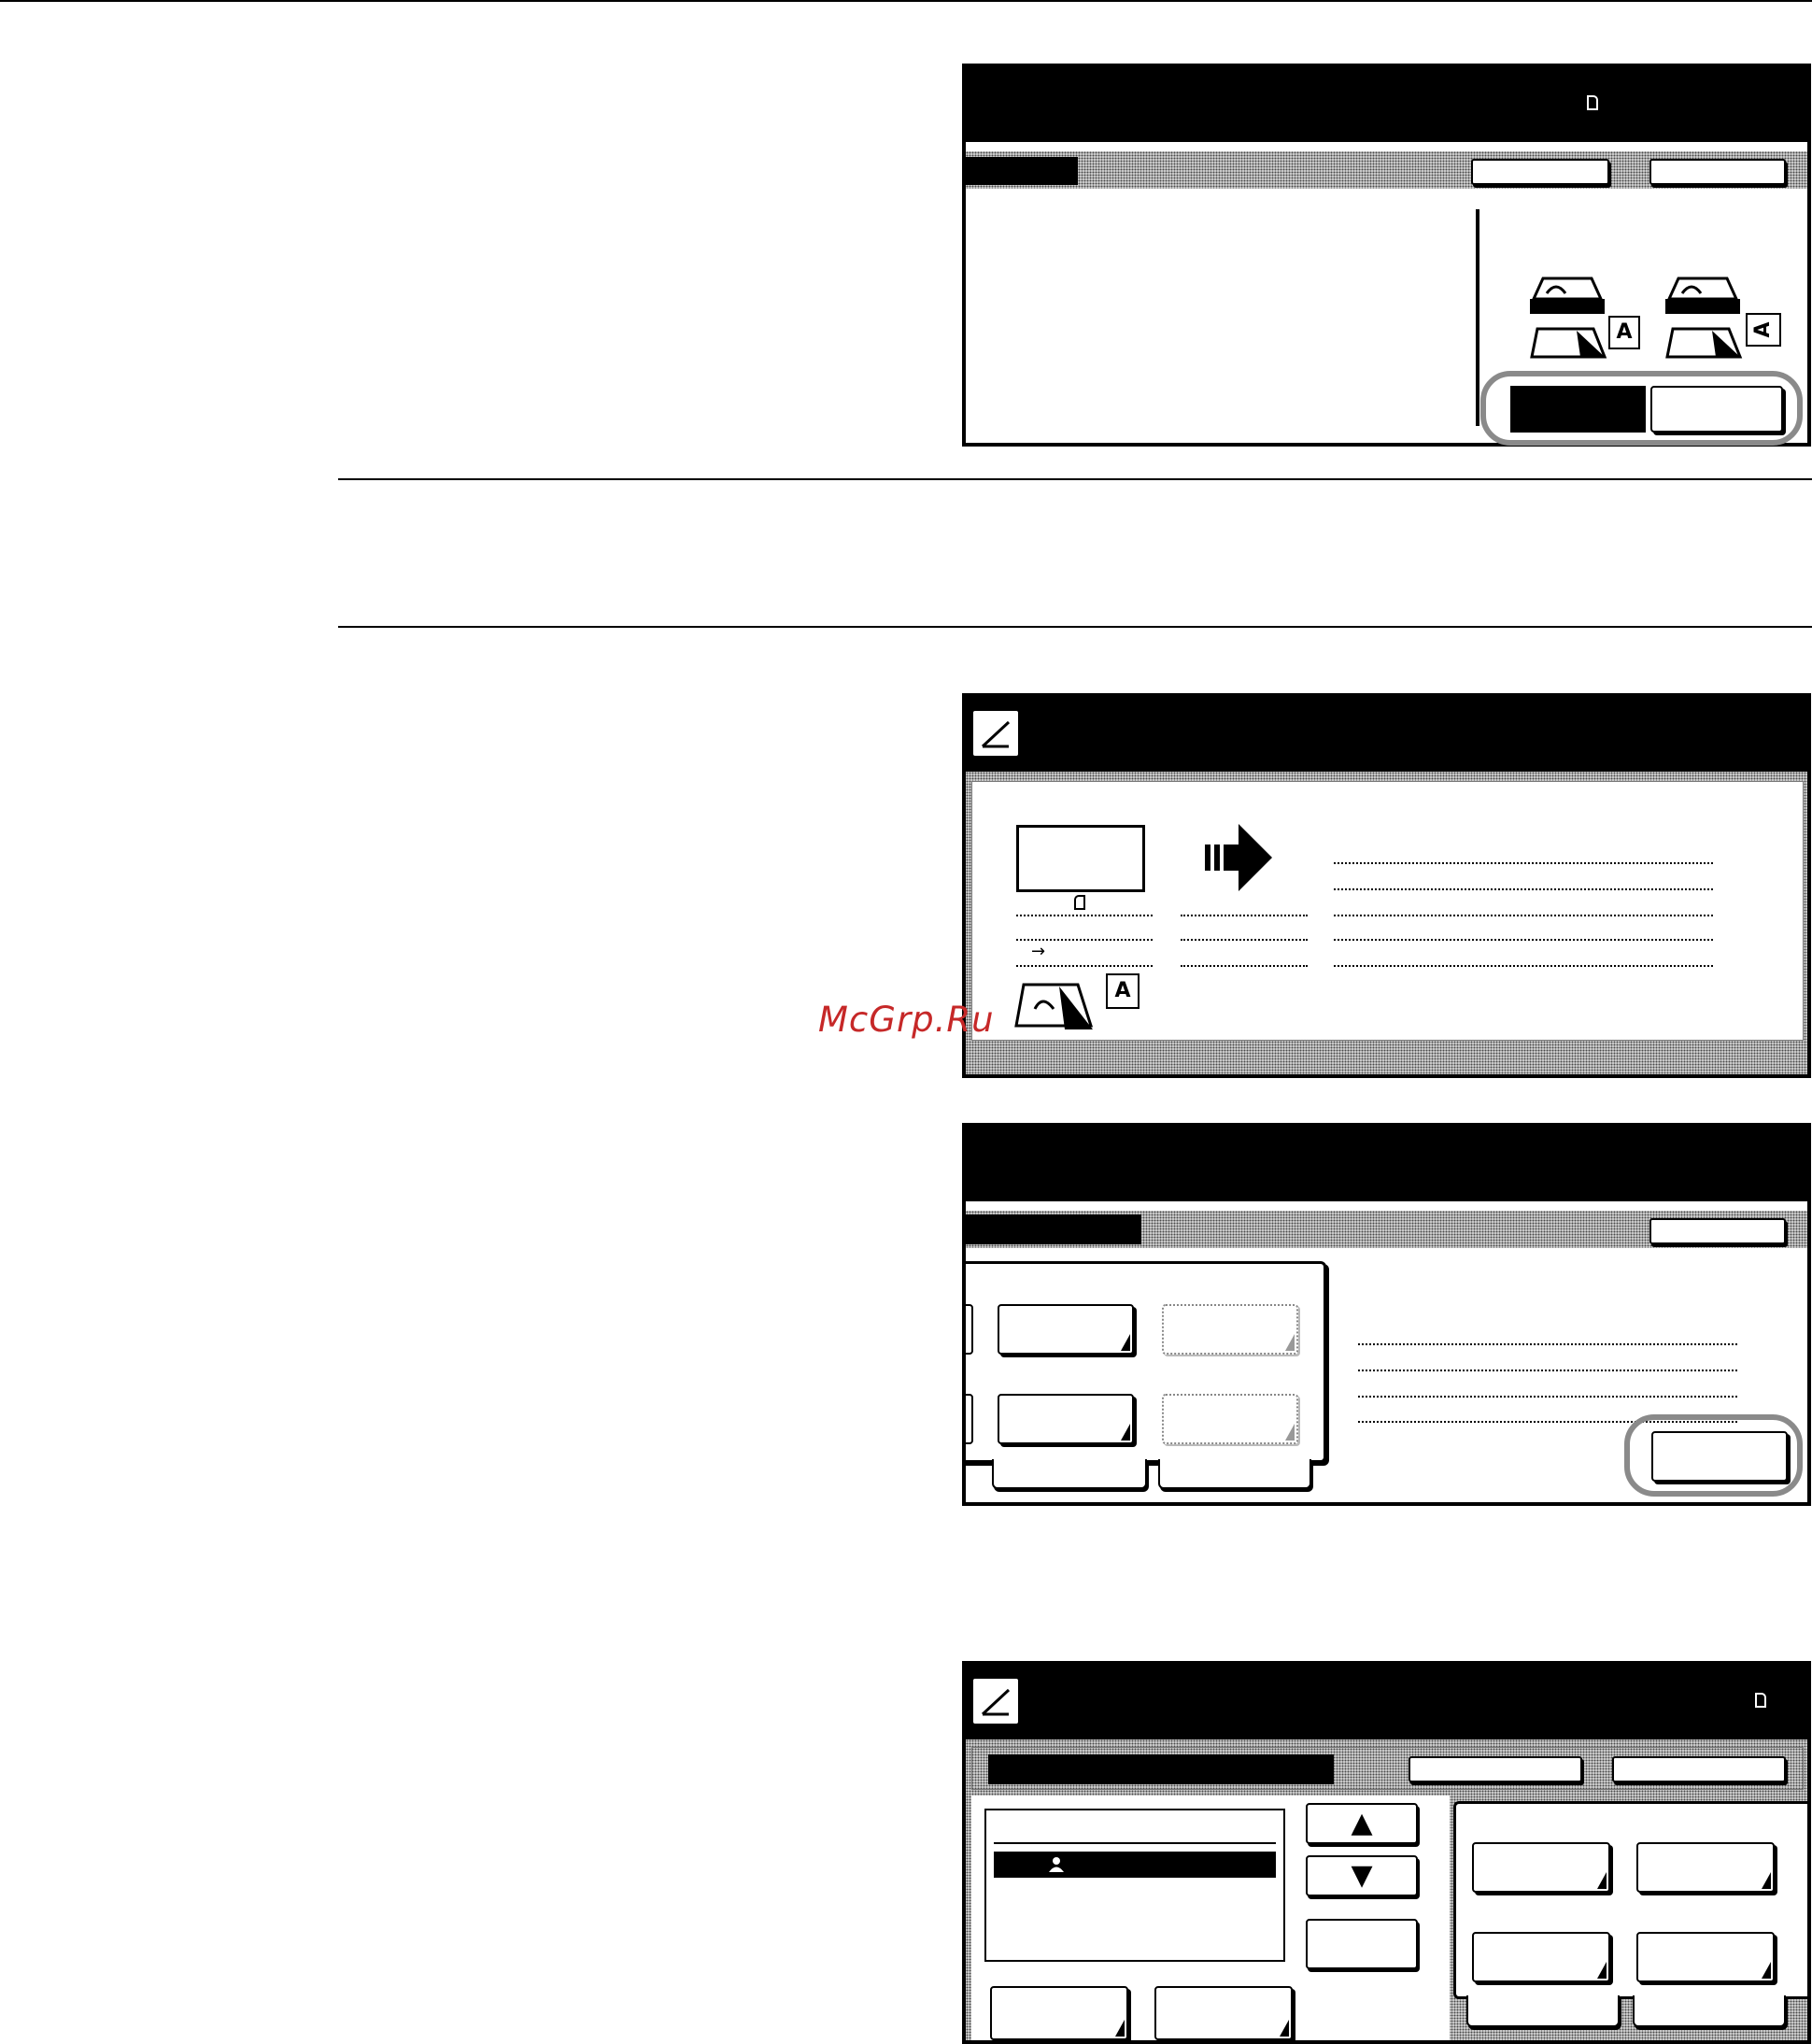 The width and height of the screenshot is (1812, 2044). What do you see at coordinates (1079, 902) in the screenshot?
I see `paper-portrait-small-icon` at bounding box center [1079, 902].